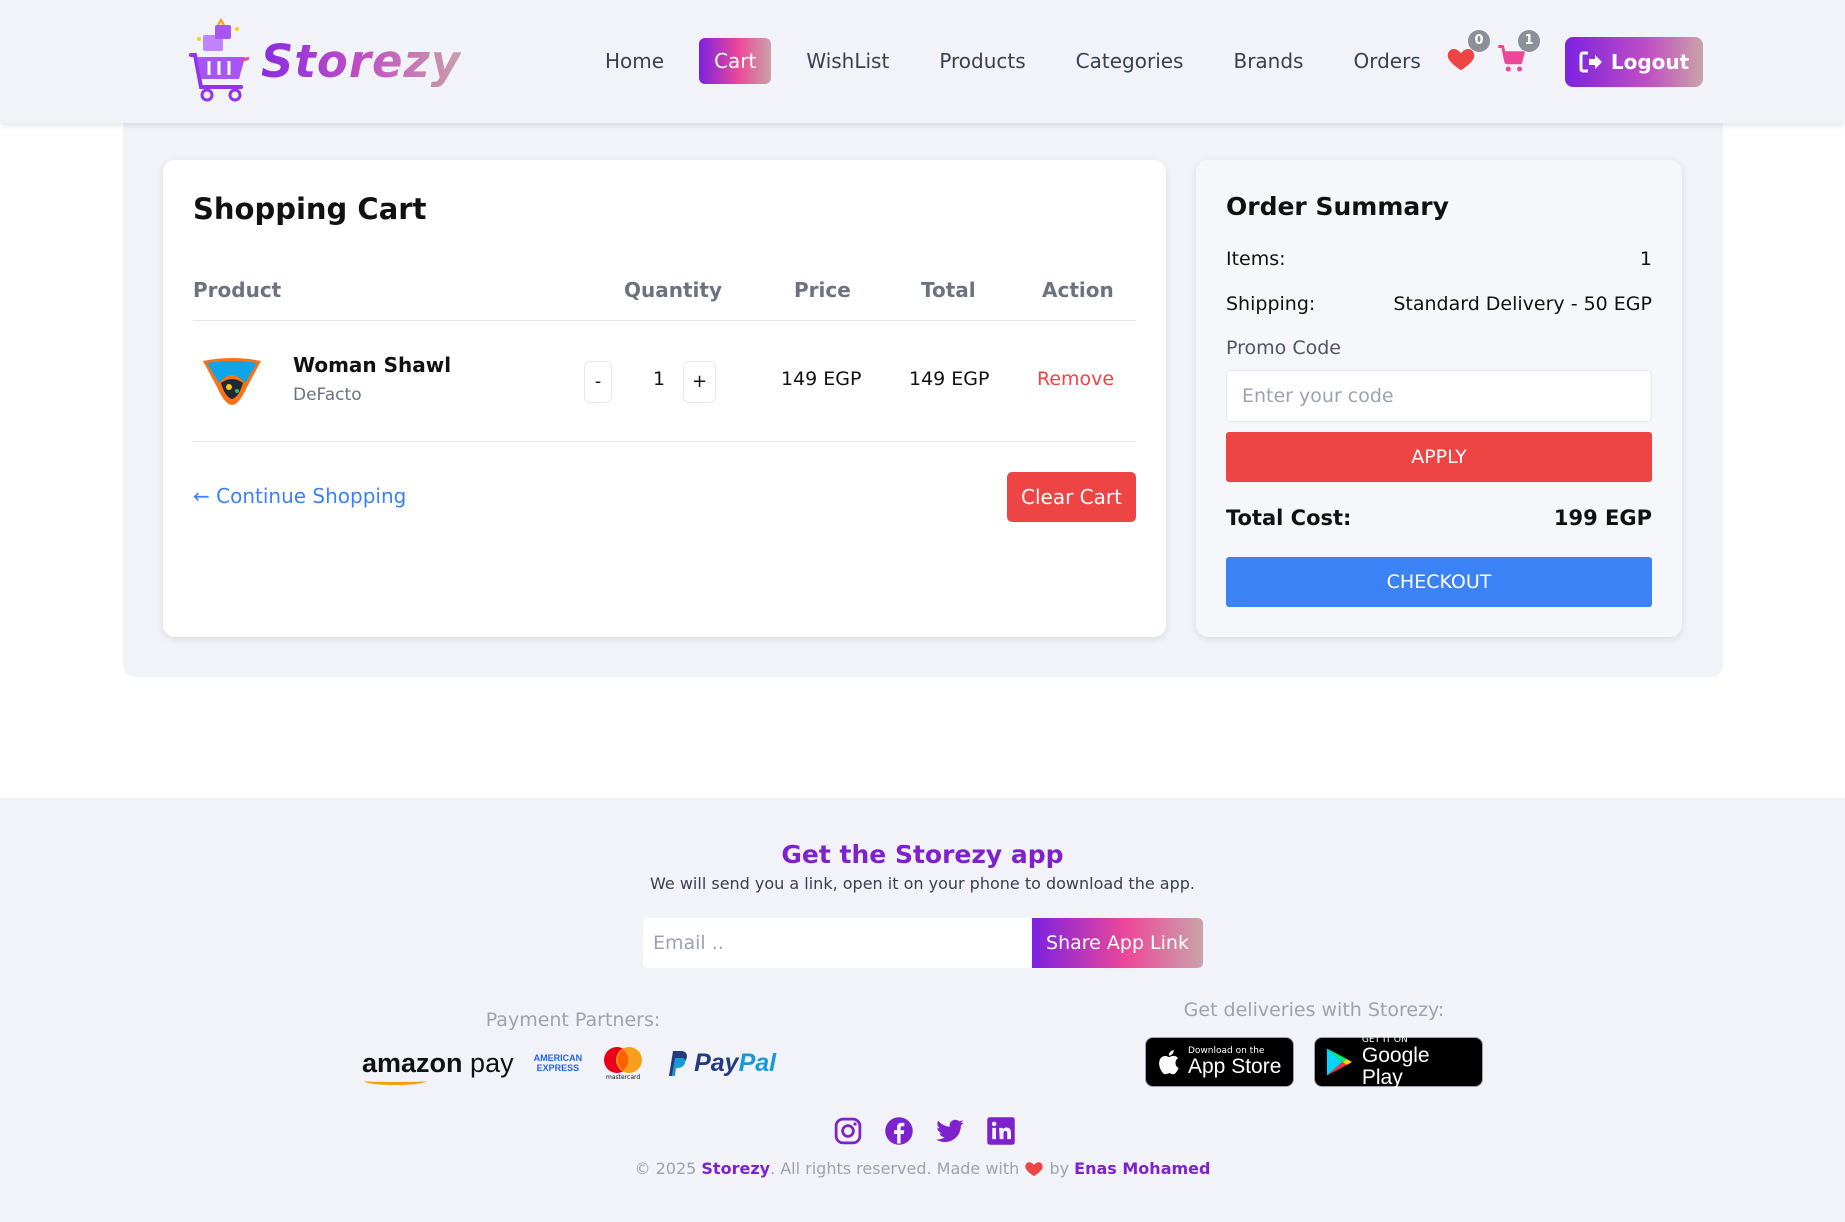  Describe the element at coordinates (327, 395) in the screenshot. I see `product-brand: DeFacto` at that location.